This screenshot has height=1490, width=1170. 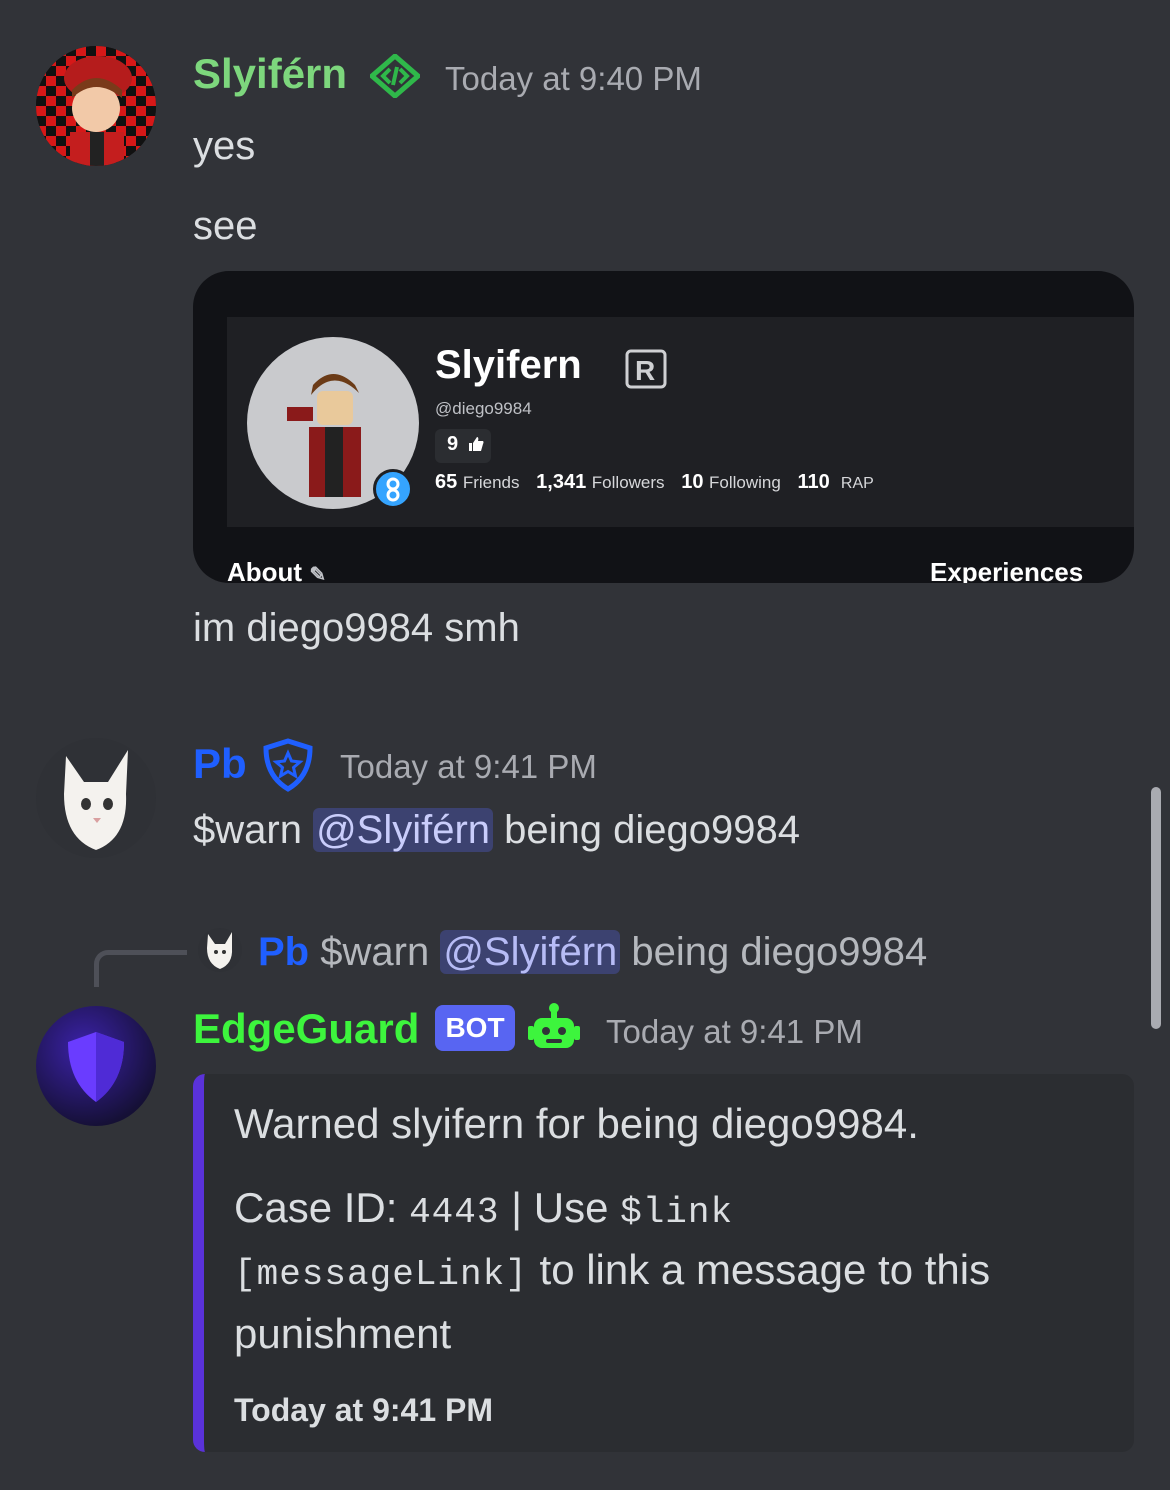 I want to click on author-name: Slyiférn, so click(x=270, y=74).